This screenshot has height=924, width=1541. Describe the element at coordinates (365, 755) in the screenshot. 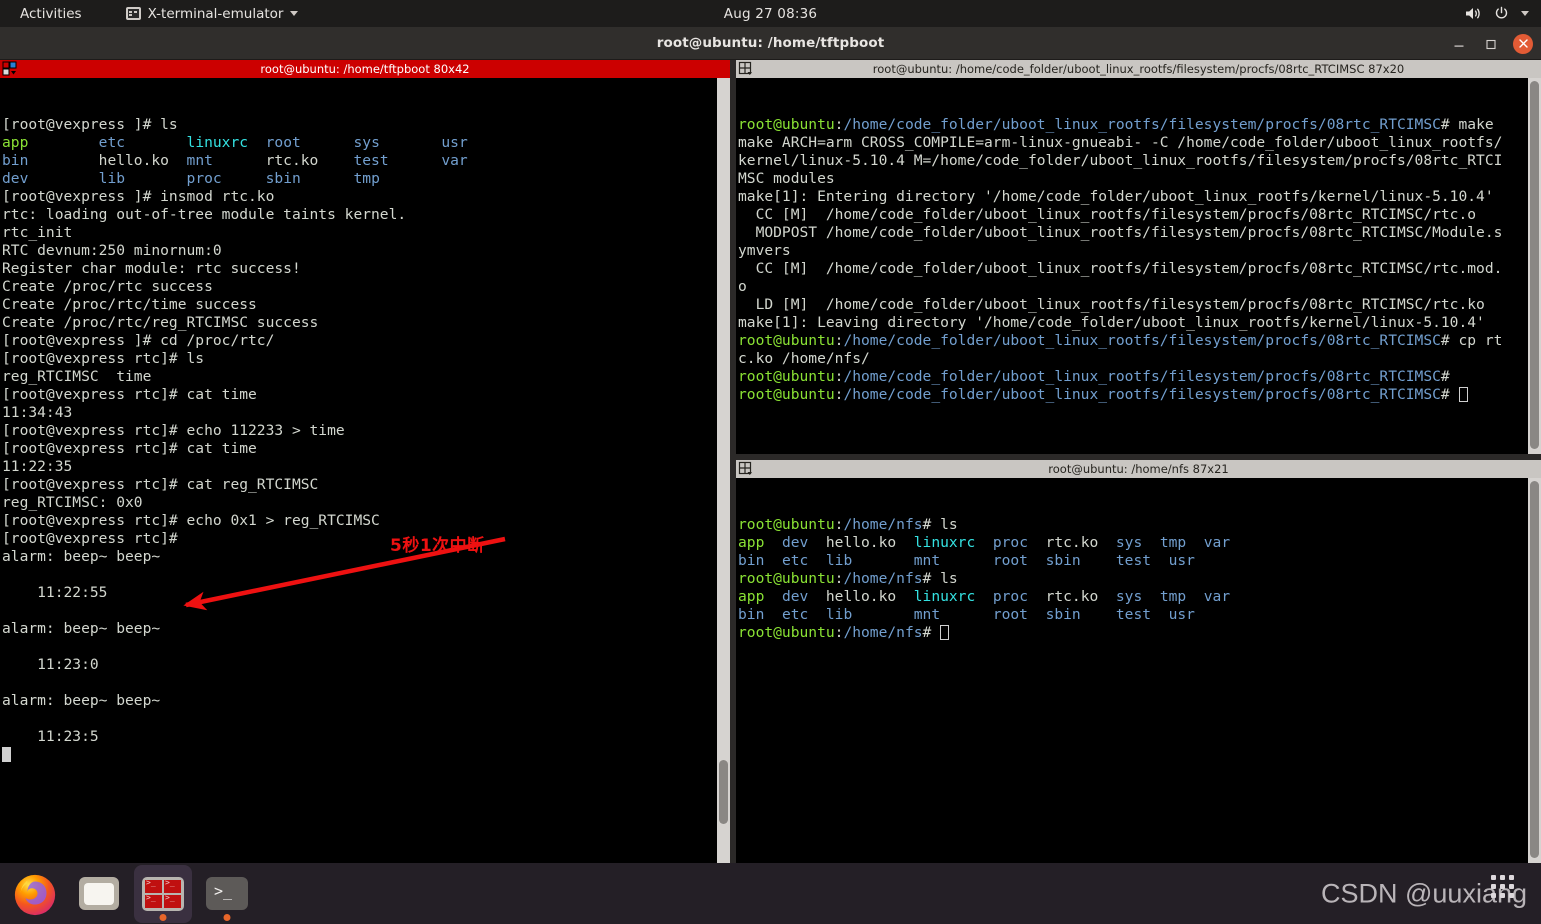

I see `terminal-line` at that location.